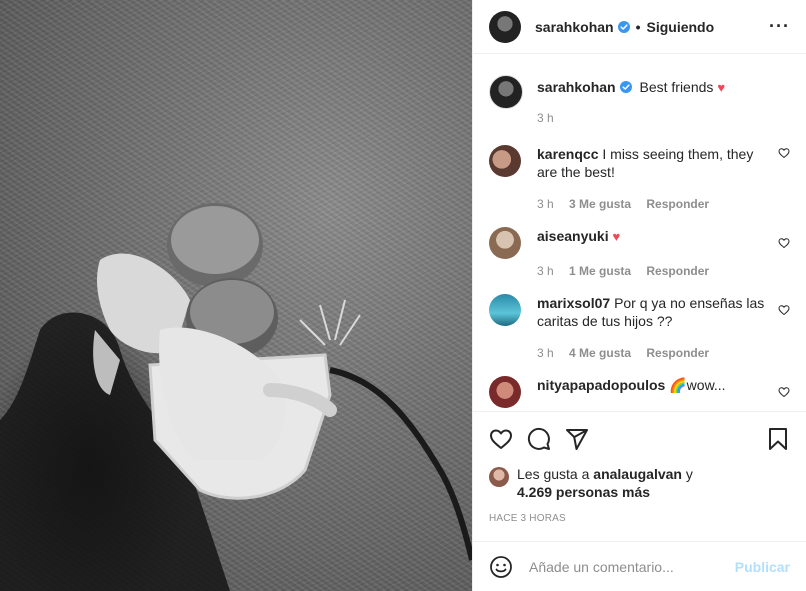  I want to click on post-time-ago: HACE 3 HORAS, so click(527, 518).